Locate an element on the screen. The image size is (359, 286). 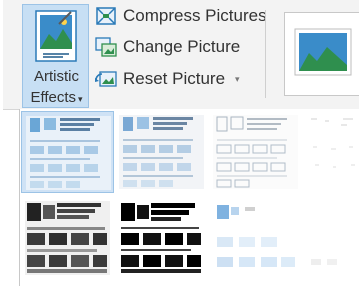
artistic-effects-button: Artistic Effects ▾ is located at coordinates (55, 56).